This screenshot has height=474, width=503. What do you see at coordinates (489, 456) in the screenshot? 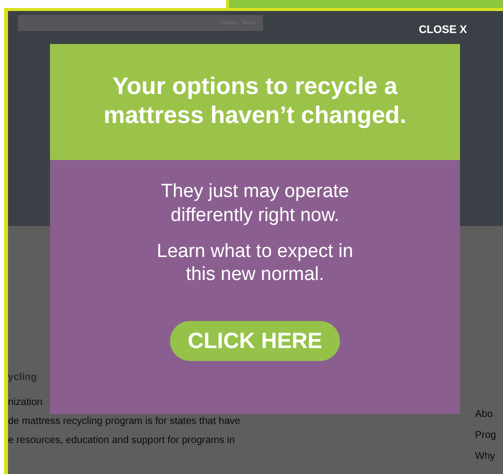
I see `nav-link: Why` at bounding box center [489, 456].